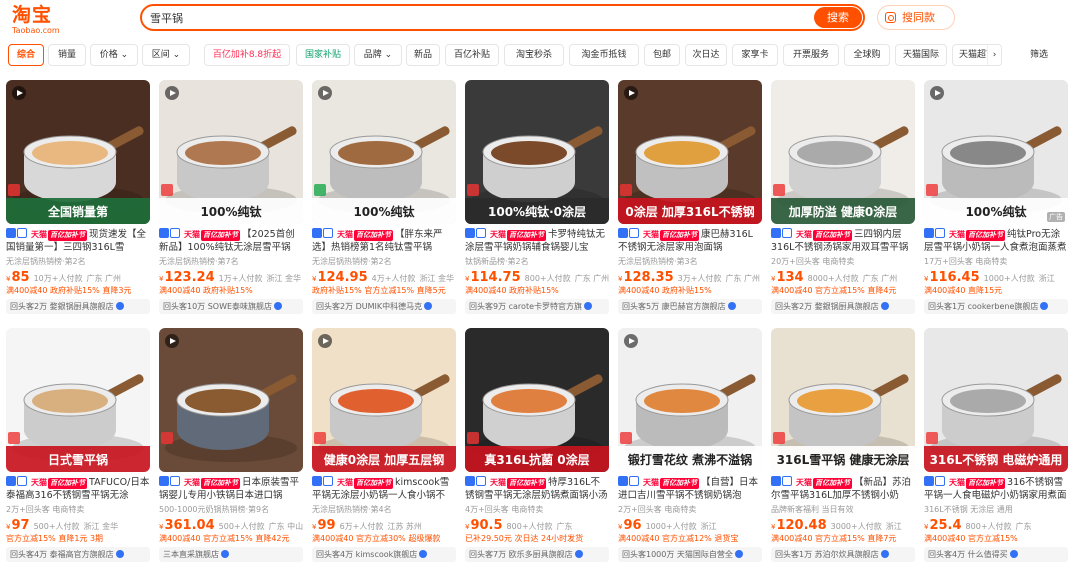 This screenshot has width=1080, height=573. I want to click on shop-link: 回头客2万 DUMIK中科德马克, so click(384, 306).